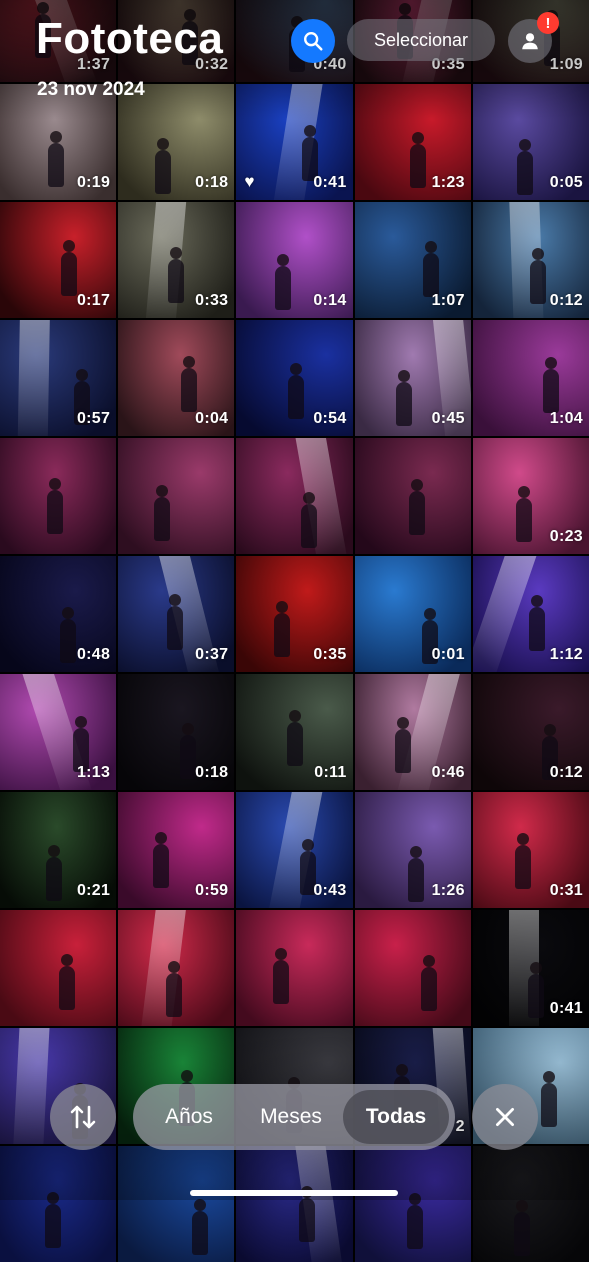 This screenshot has height=1262, width=589. Describe the element at coordinates (93, 182) in the screenshot. I see `video-duration: 0:19` at that location.